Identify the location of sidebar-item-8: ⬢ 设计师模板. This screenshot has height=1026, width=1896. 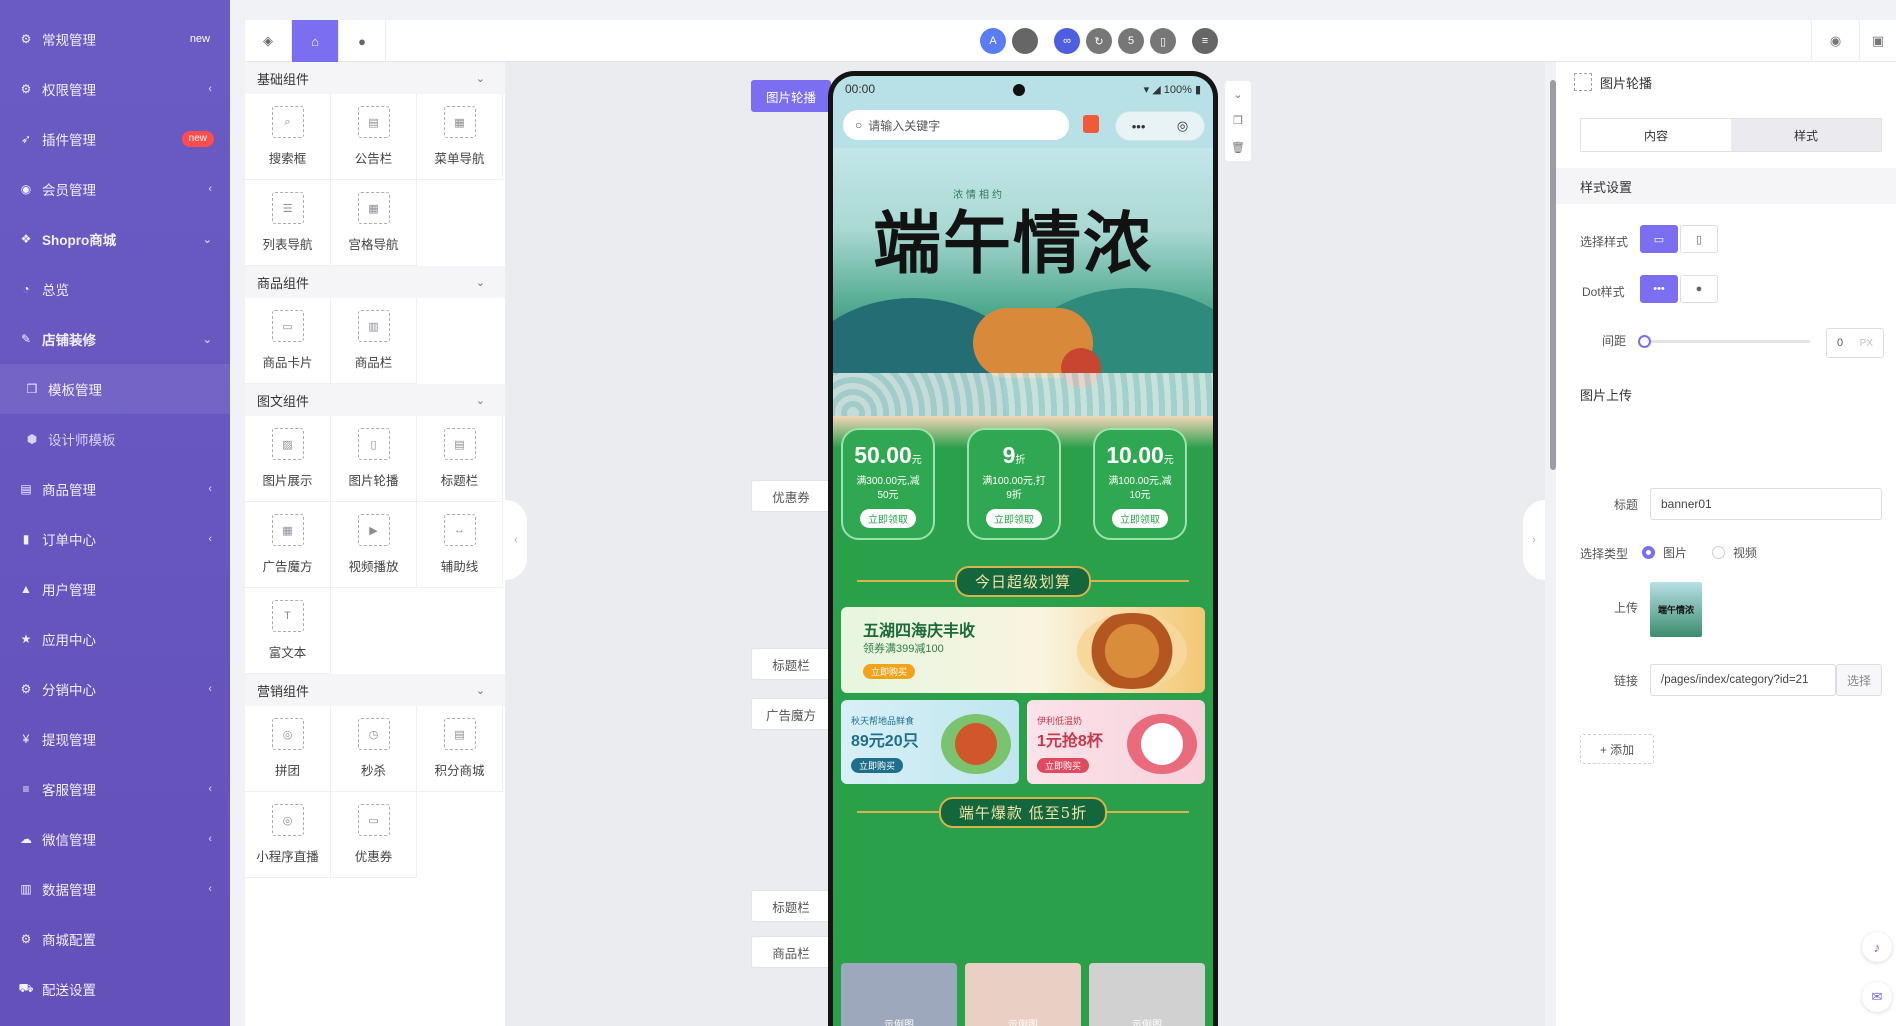
(115, 439).